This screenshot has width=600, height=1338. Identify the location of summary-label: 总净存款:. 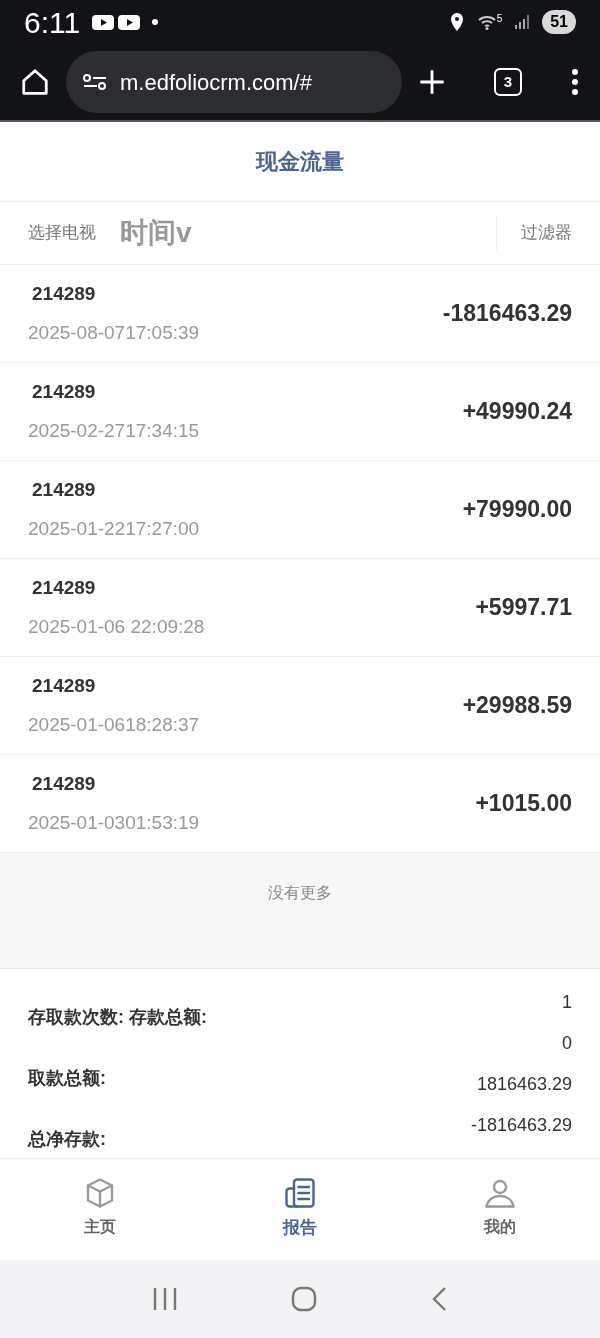
(67, 1139).